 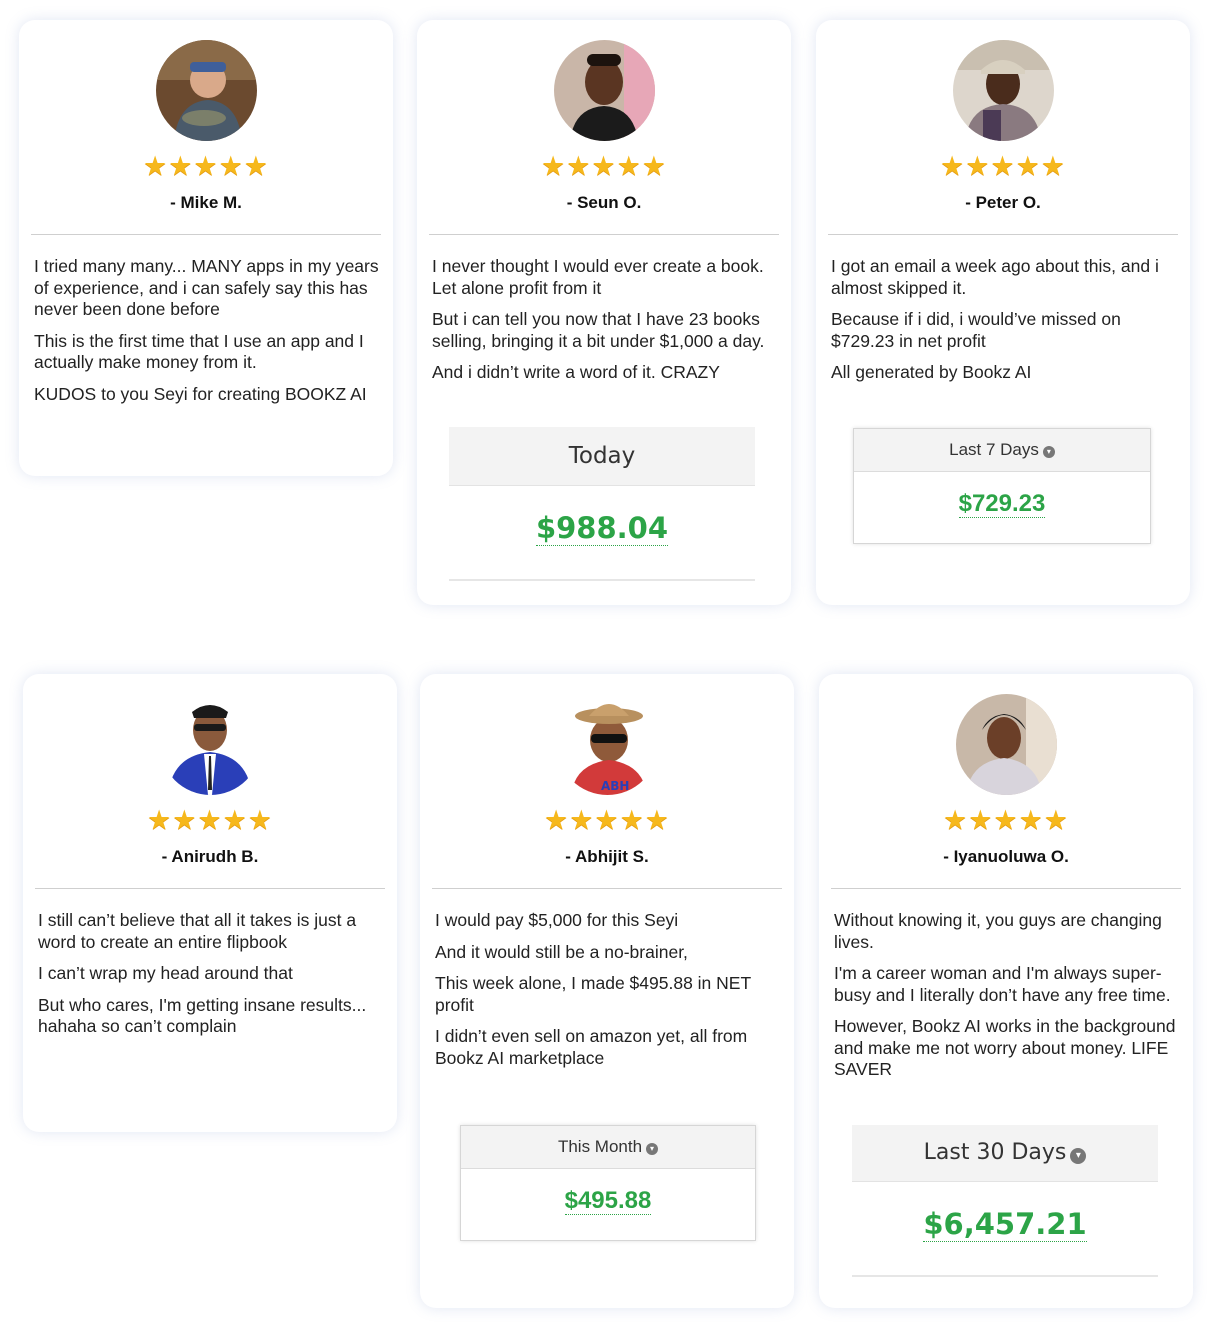 What do you see at coordinates (615, 786) in the screenshot?
I see `svg-text: ABH` at bounding box center [615, 786].